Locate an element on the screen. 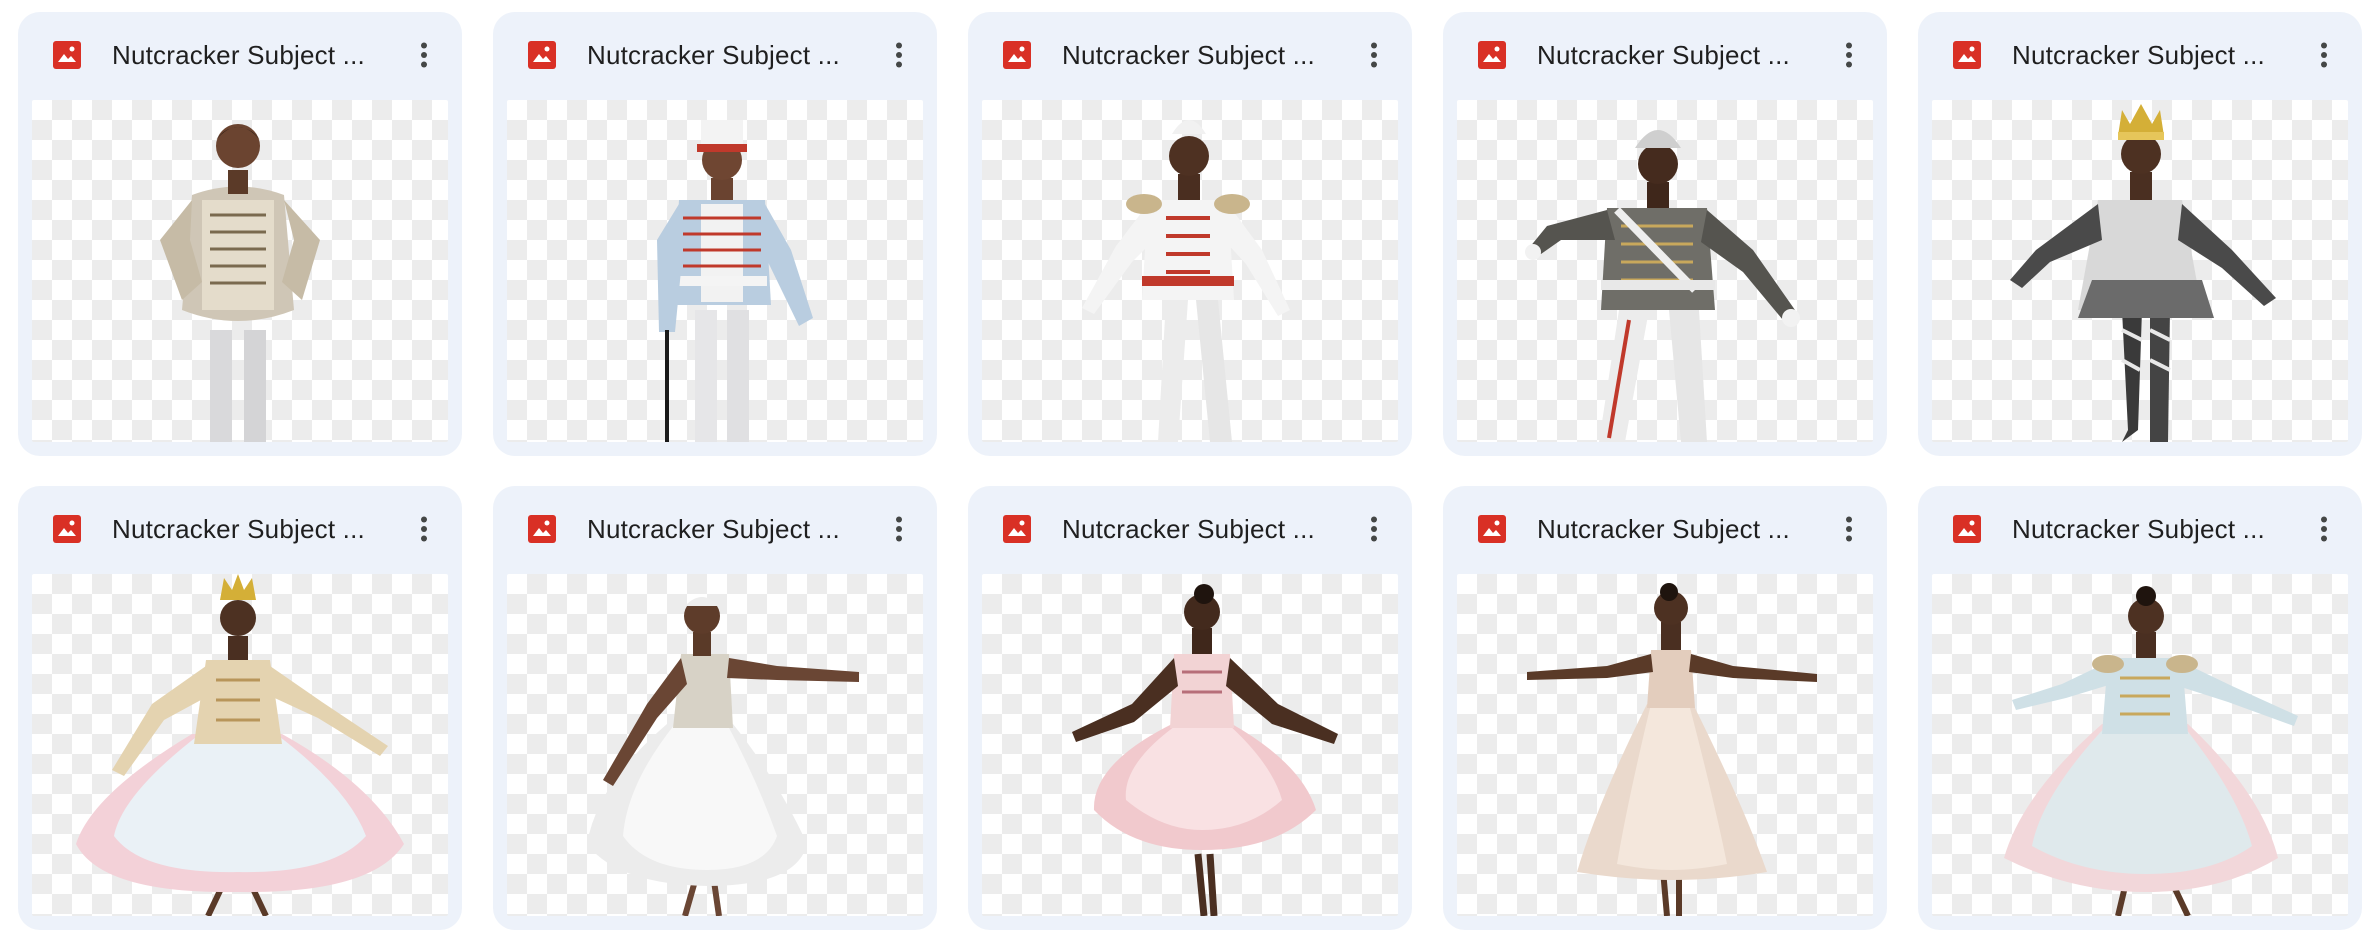 The width and height of the screenshot is (2376, 944). figure-girl-beige-dress is located at coordinates (1672, 749).